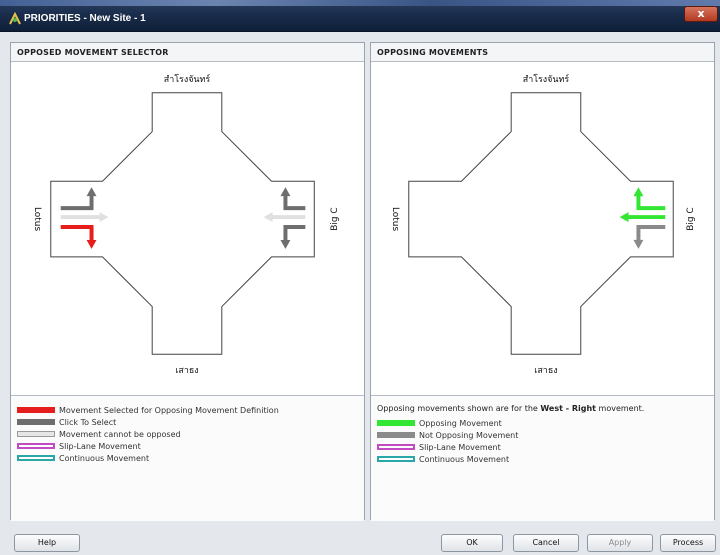  What do you see at coordinates (459, 408) in the screenshot?
I see `info-prefix: Opposing movements shown are for the` at bounding box center [459, 408].